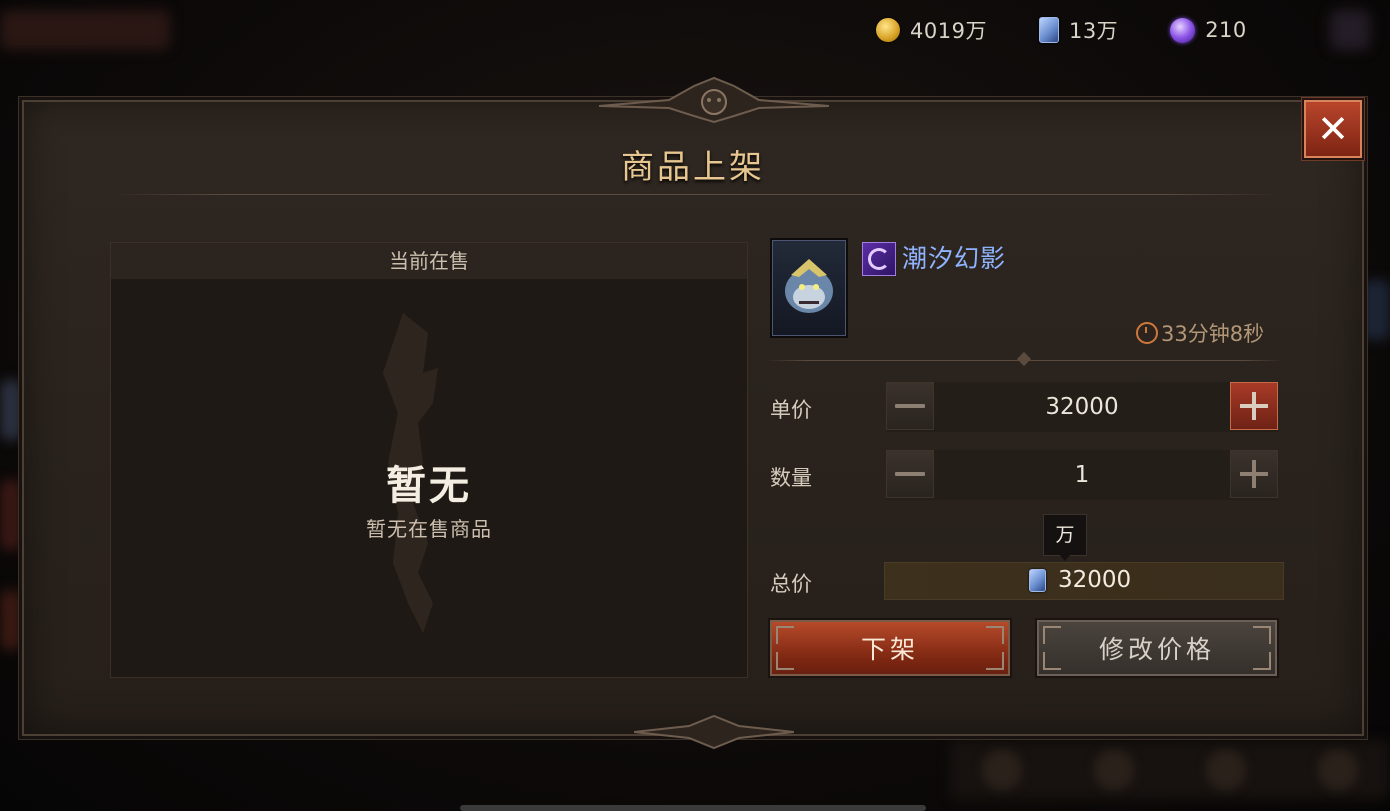 The height and width of the screenshot is (811, 1390). I want to click on current-sale-header: 当前在售, so click(429, 261).